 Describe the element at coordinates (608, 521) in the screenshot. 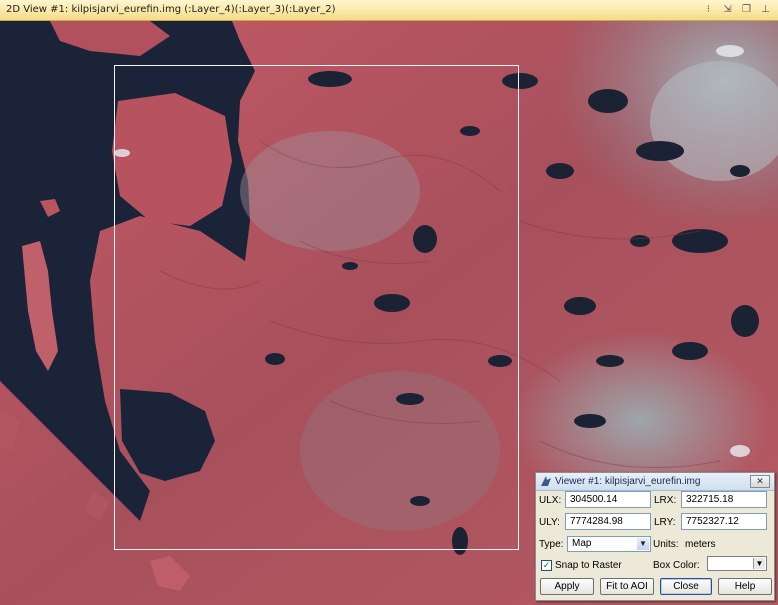

I see `uly-field: 7774284.98` at that location.